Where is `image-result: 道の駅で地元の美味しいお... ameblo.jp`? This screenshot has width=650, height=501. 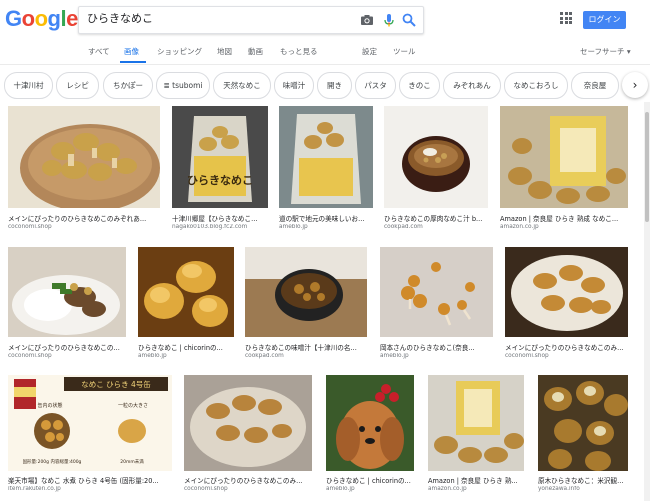
image-result: 道の駅で地元の美味しいお... ameblo.jp is located at coordinates (326, 168).